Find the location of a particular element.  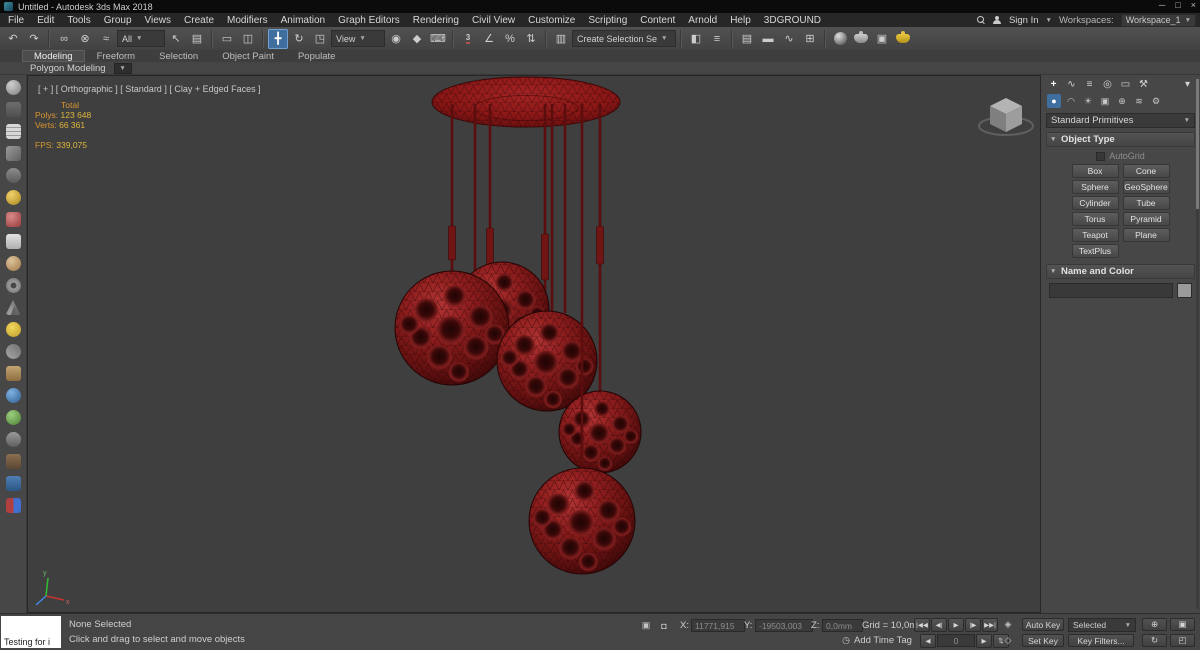

add-time-tag: Add Time Tag is located at coordinates (883, 640).